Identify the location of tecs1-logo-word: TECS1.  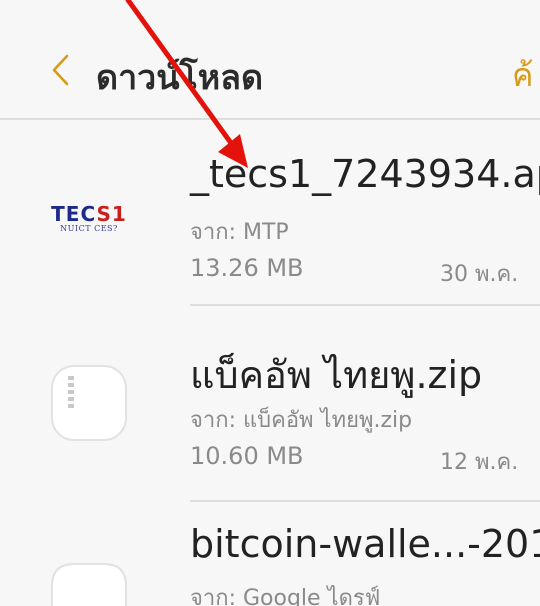
(89, 214).